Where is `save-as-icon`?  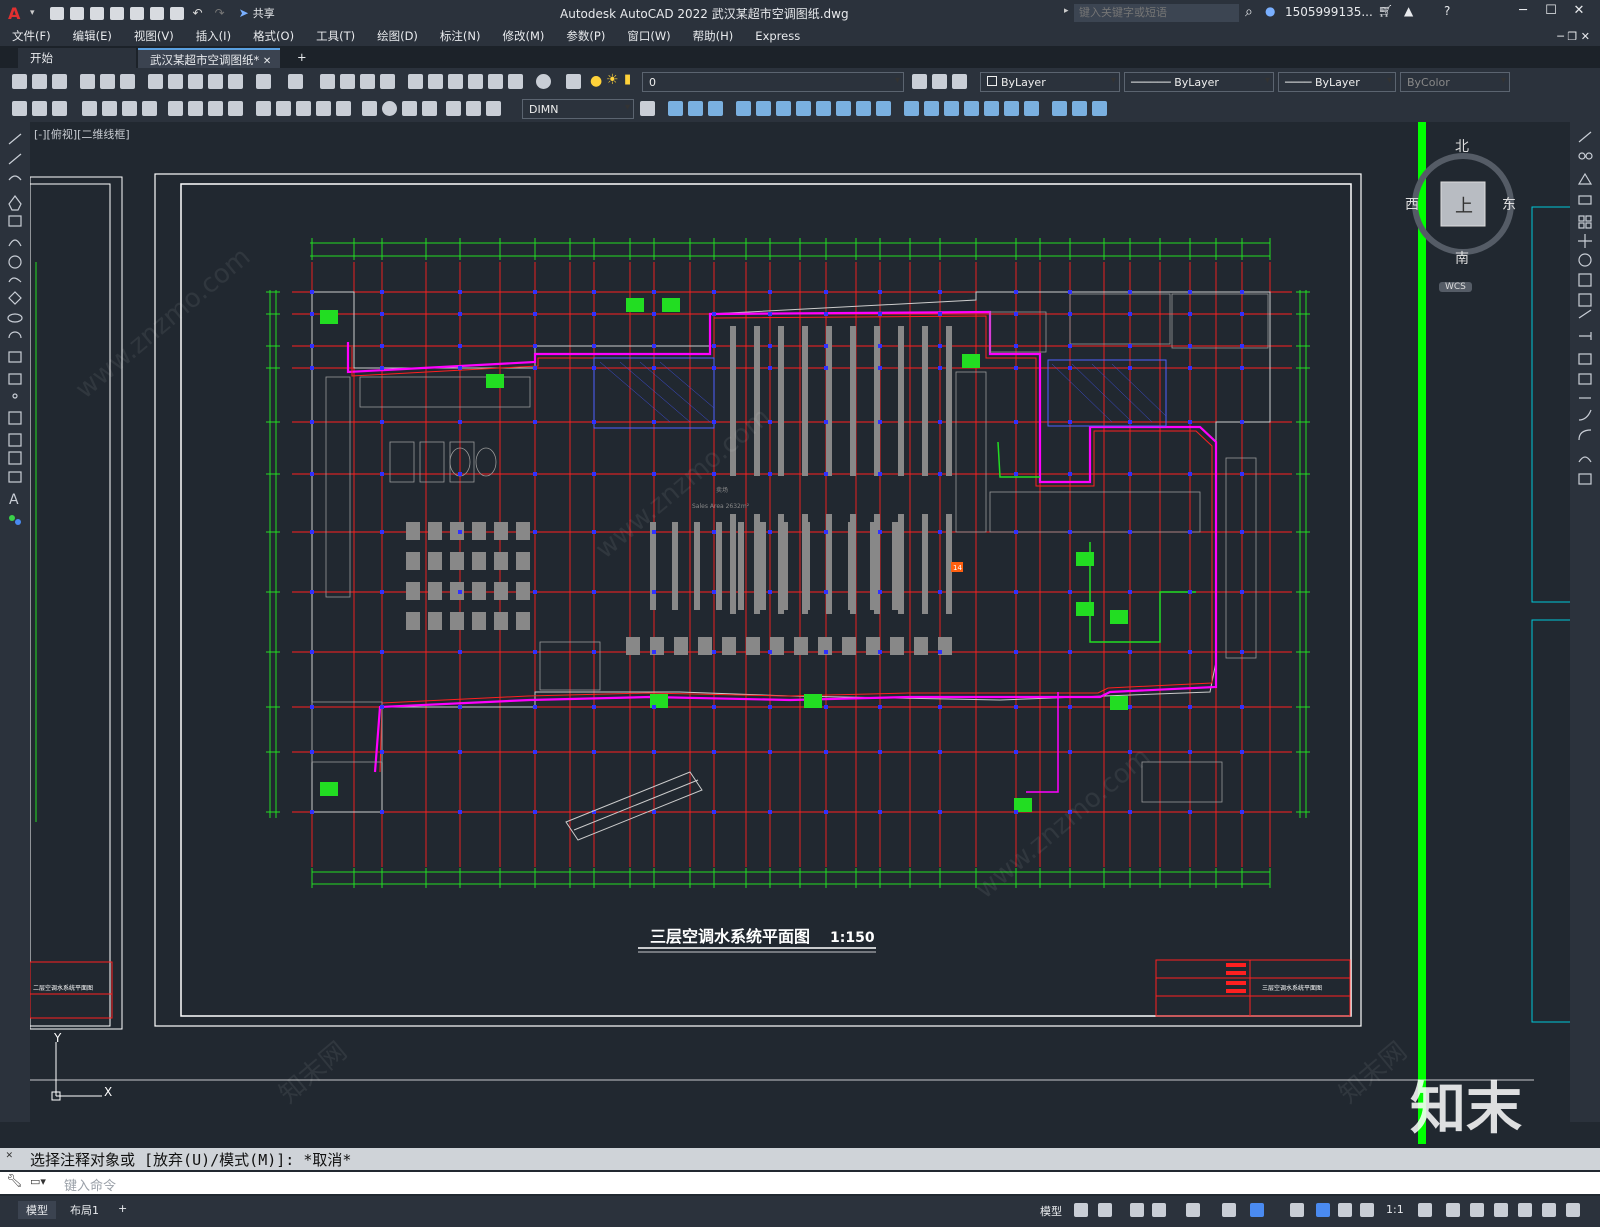
save-as-icon is located at coordinates (116, 13).